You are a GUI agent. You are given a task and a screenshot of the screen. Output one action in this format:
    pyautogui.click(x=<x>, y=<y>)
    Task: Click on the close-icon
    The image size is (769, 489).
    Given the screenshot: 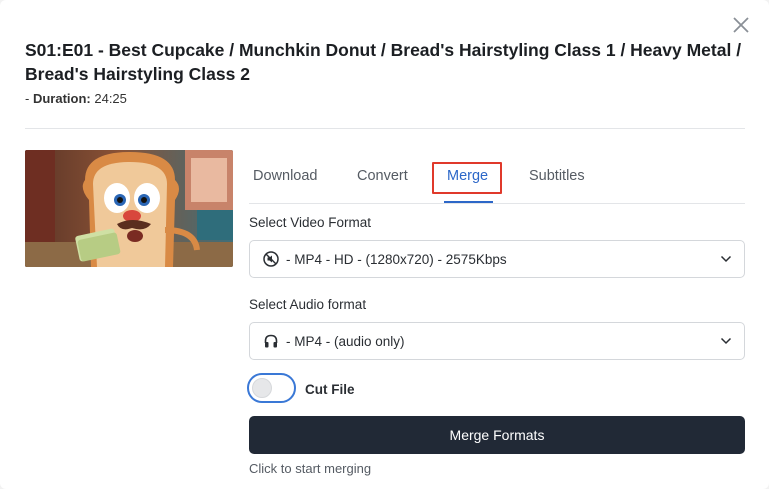 What is the action you would take?
    pyautogui.click(x=741, y=25)
    